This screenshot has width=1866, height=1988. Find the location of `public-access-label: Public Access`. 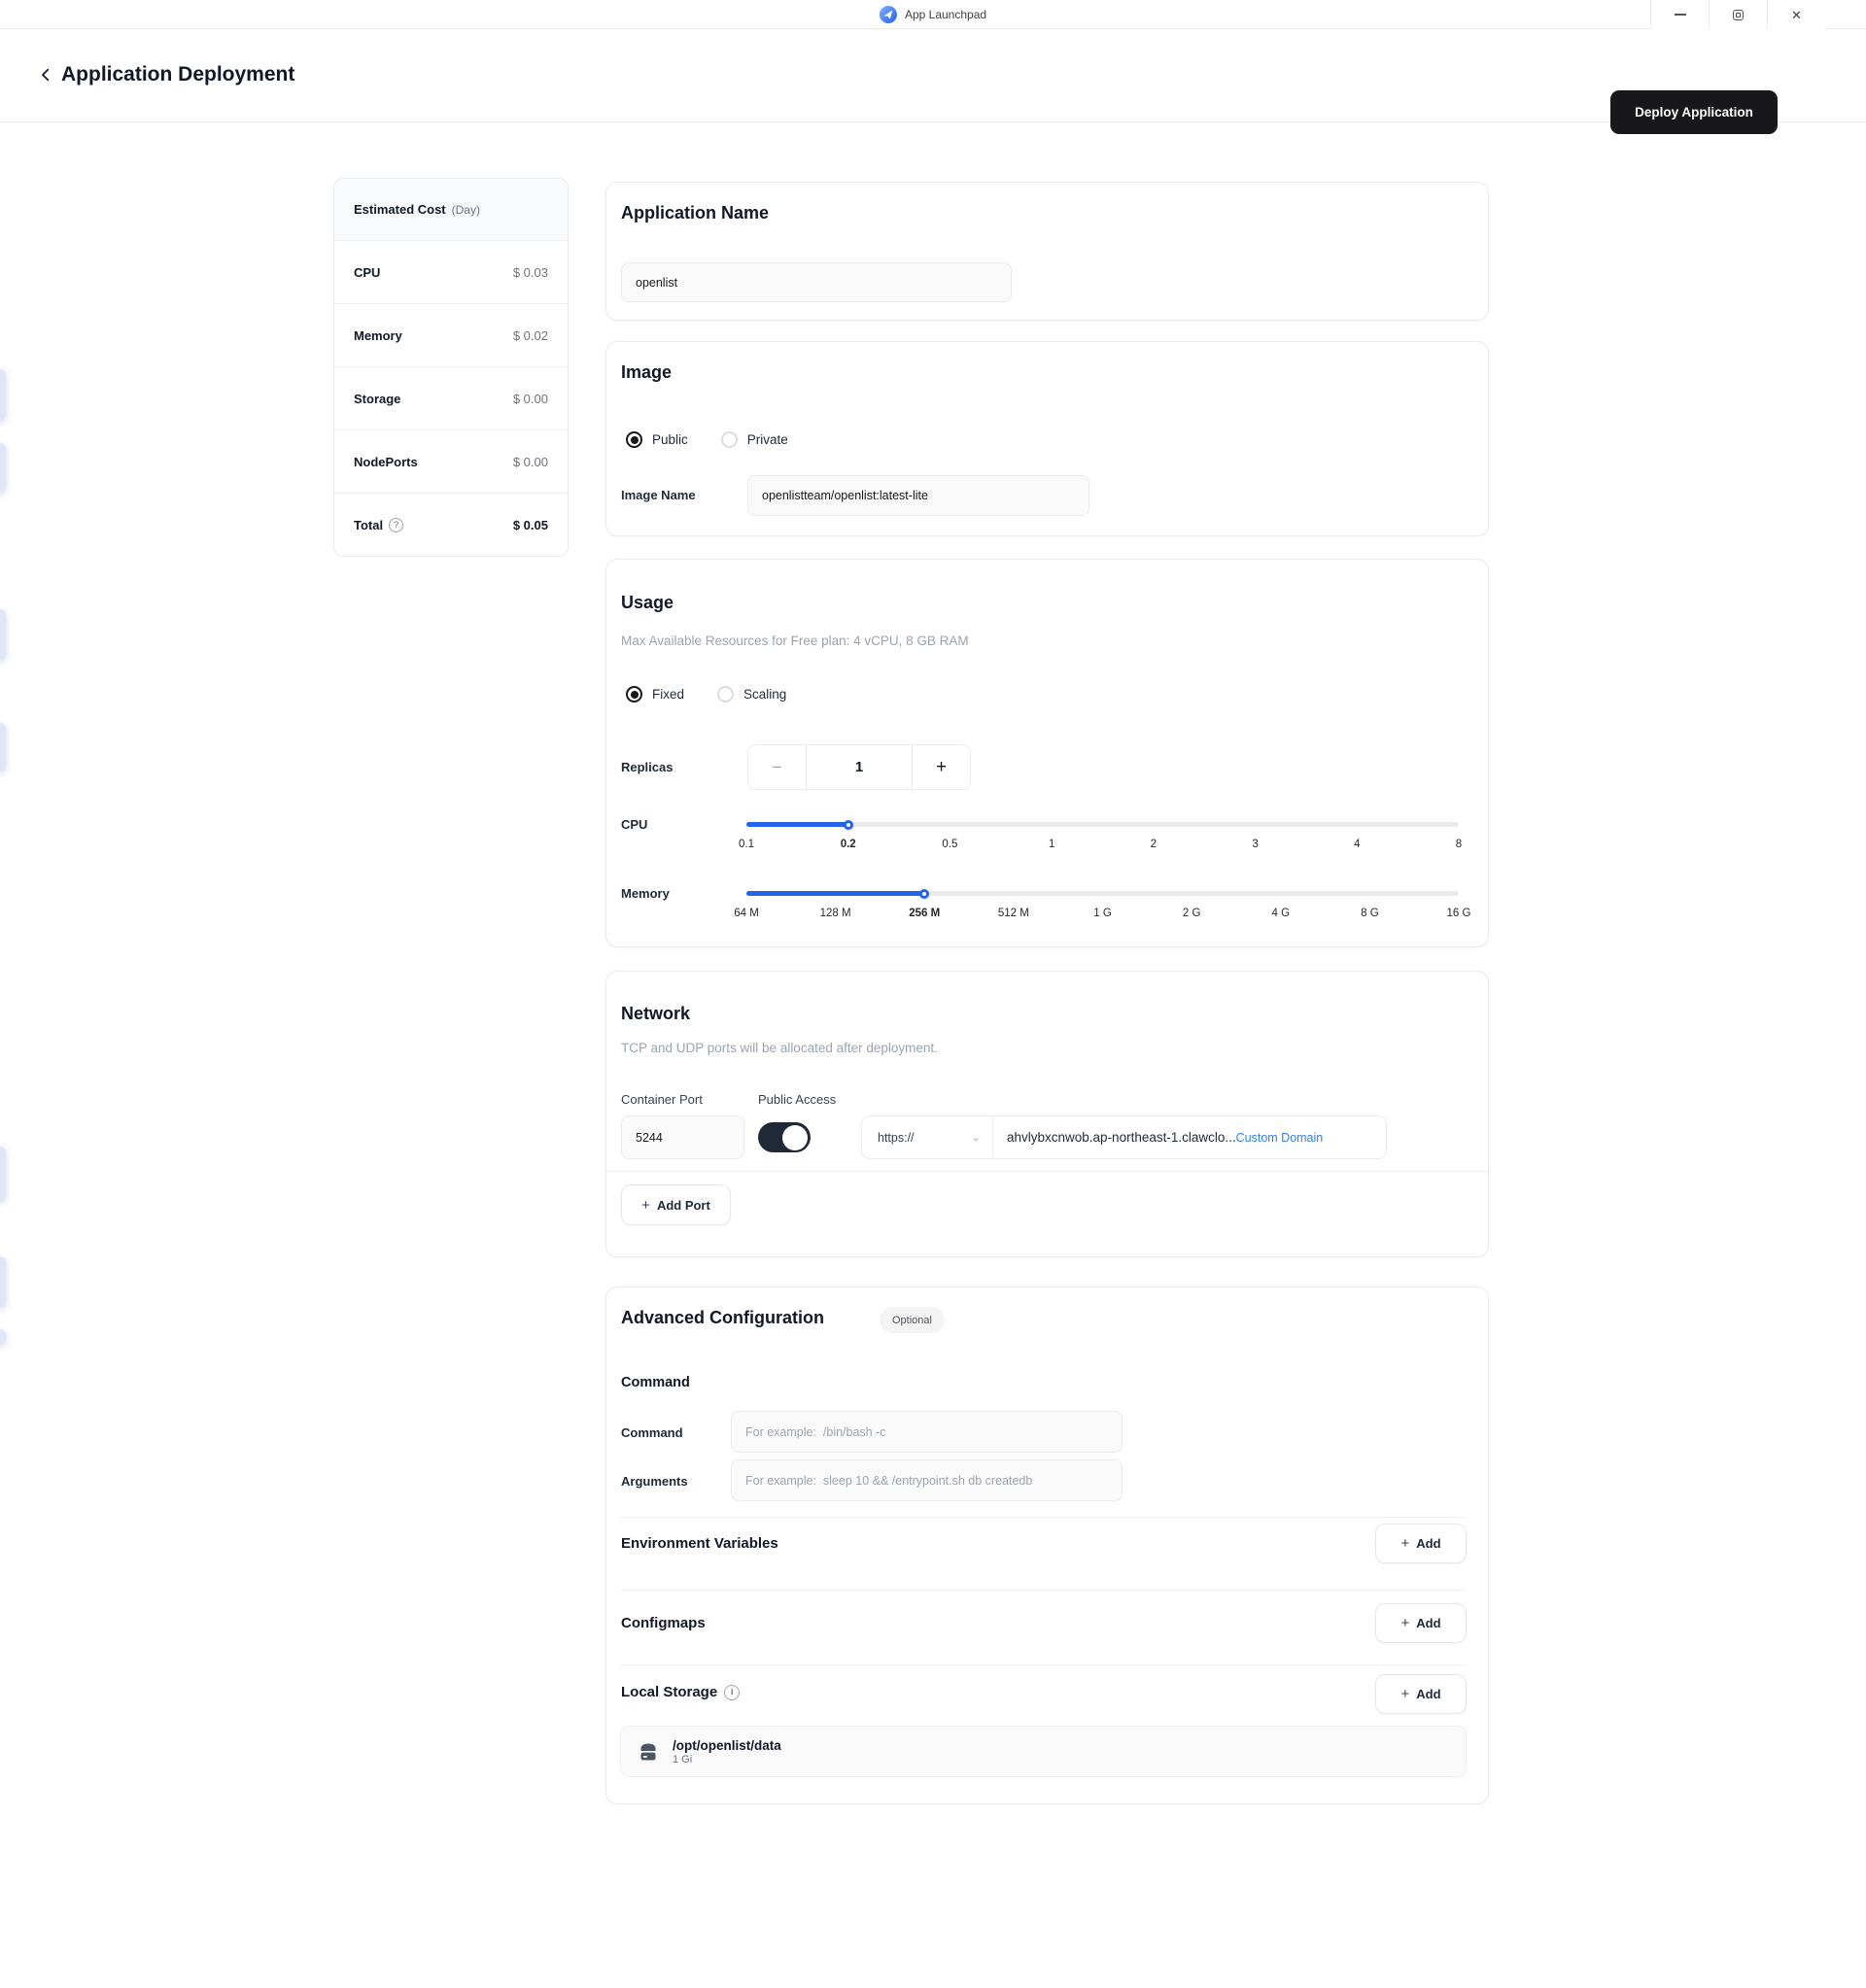

public-access-label: Public Access is located at coordinates (797, 1099).